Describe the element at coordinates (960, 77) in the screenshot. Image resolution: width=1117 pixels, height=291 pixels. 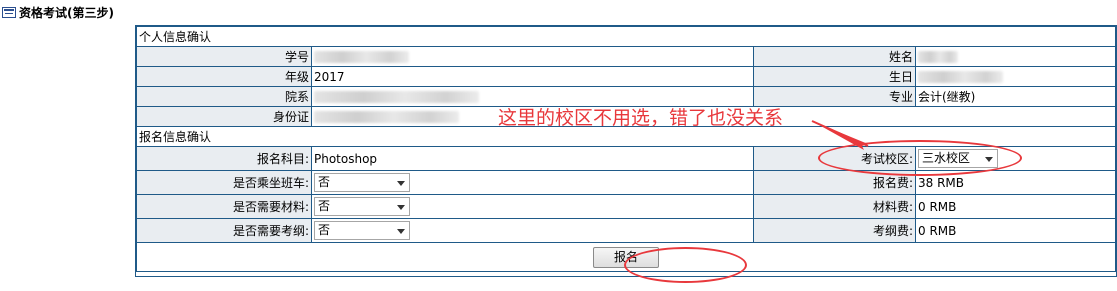
I see `redacted-birthday` at that location.